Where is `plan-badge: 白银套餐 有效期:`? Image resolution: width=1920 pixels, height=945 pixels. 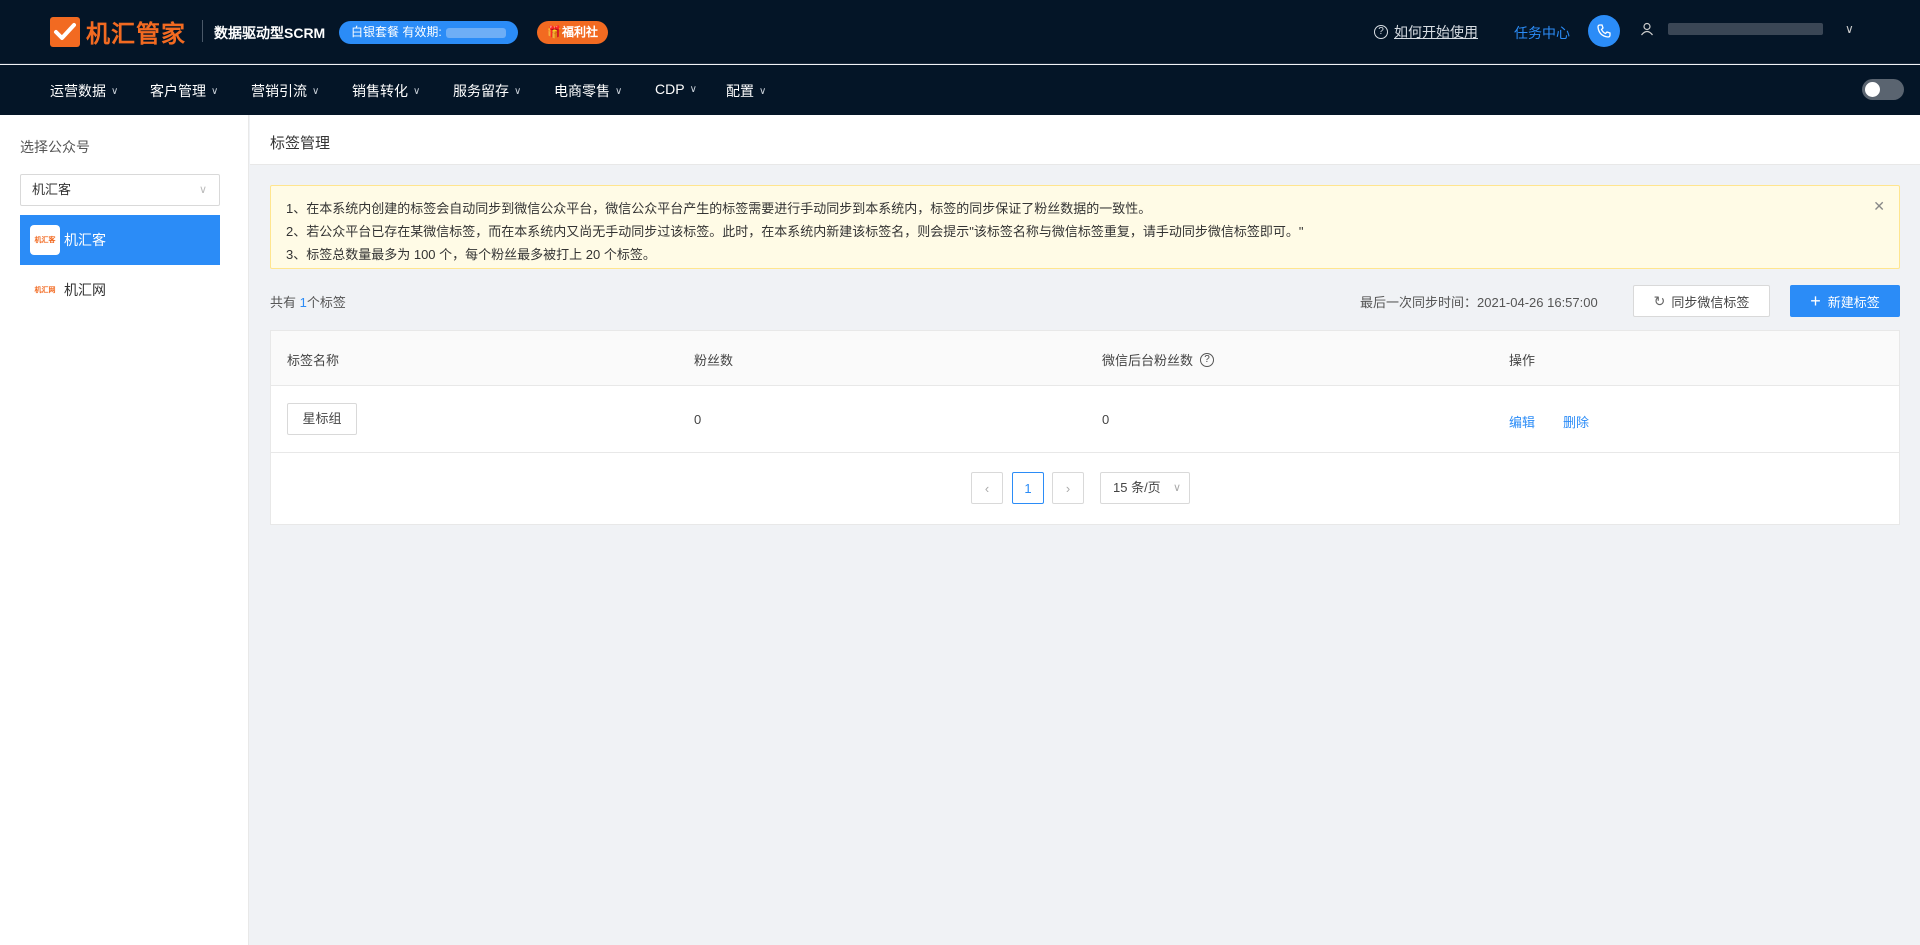 plan-badge: 白银套餐 有效期: is located at coordinates (428, 32).